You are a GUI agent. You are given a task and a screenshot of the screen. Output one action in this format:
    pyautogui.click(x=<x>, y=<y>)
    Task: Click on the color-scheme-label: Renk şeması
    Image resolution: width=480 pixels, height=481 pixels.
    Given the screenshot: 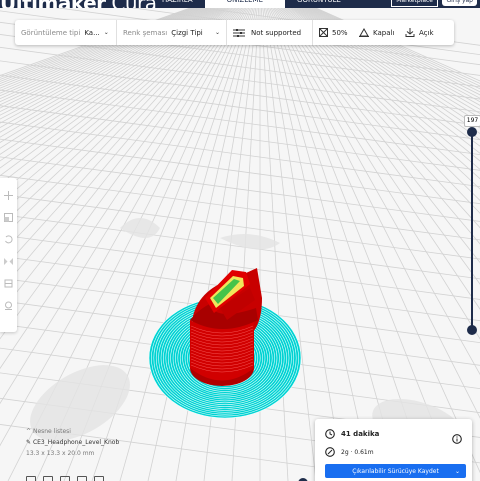 What is the action you would take?
    pyautogui.click(x=145, y=32)
    